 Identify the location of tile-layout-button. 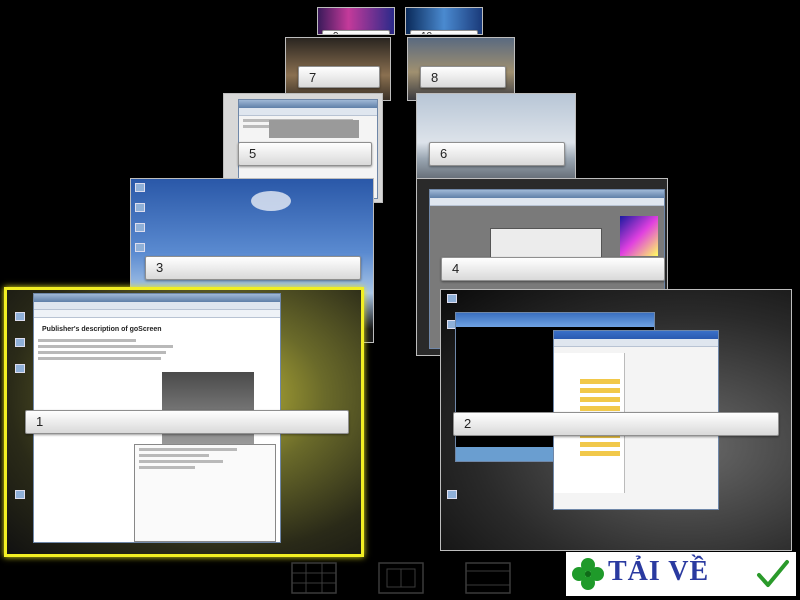
(401, 578).